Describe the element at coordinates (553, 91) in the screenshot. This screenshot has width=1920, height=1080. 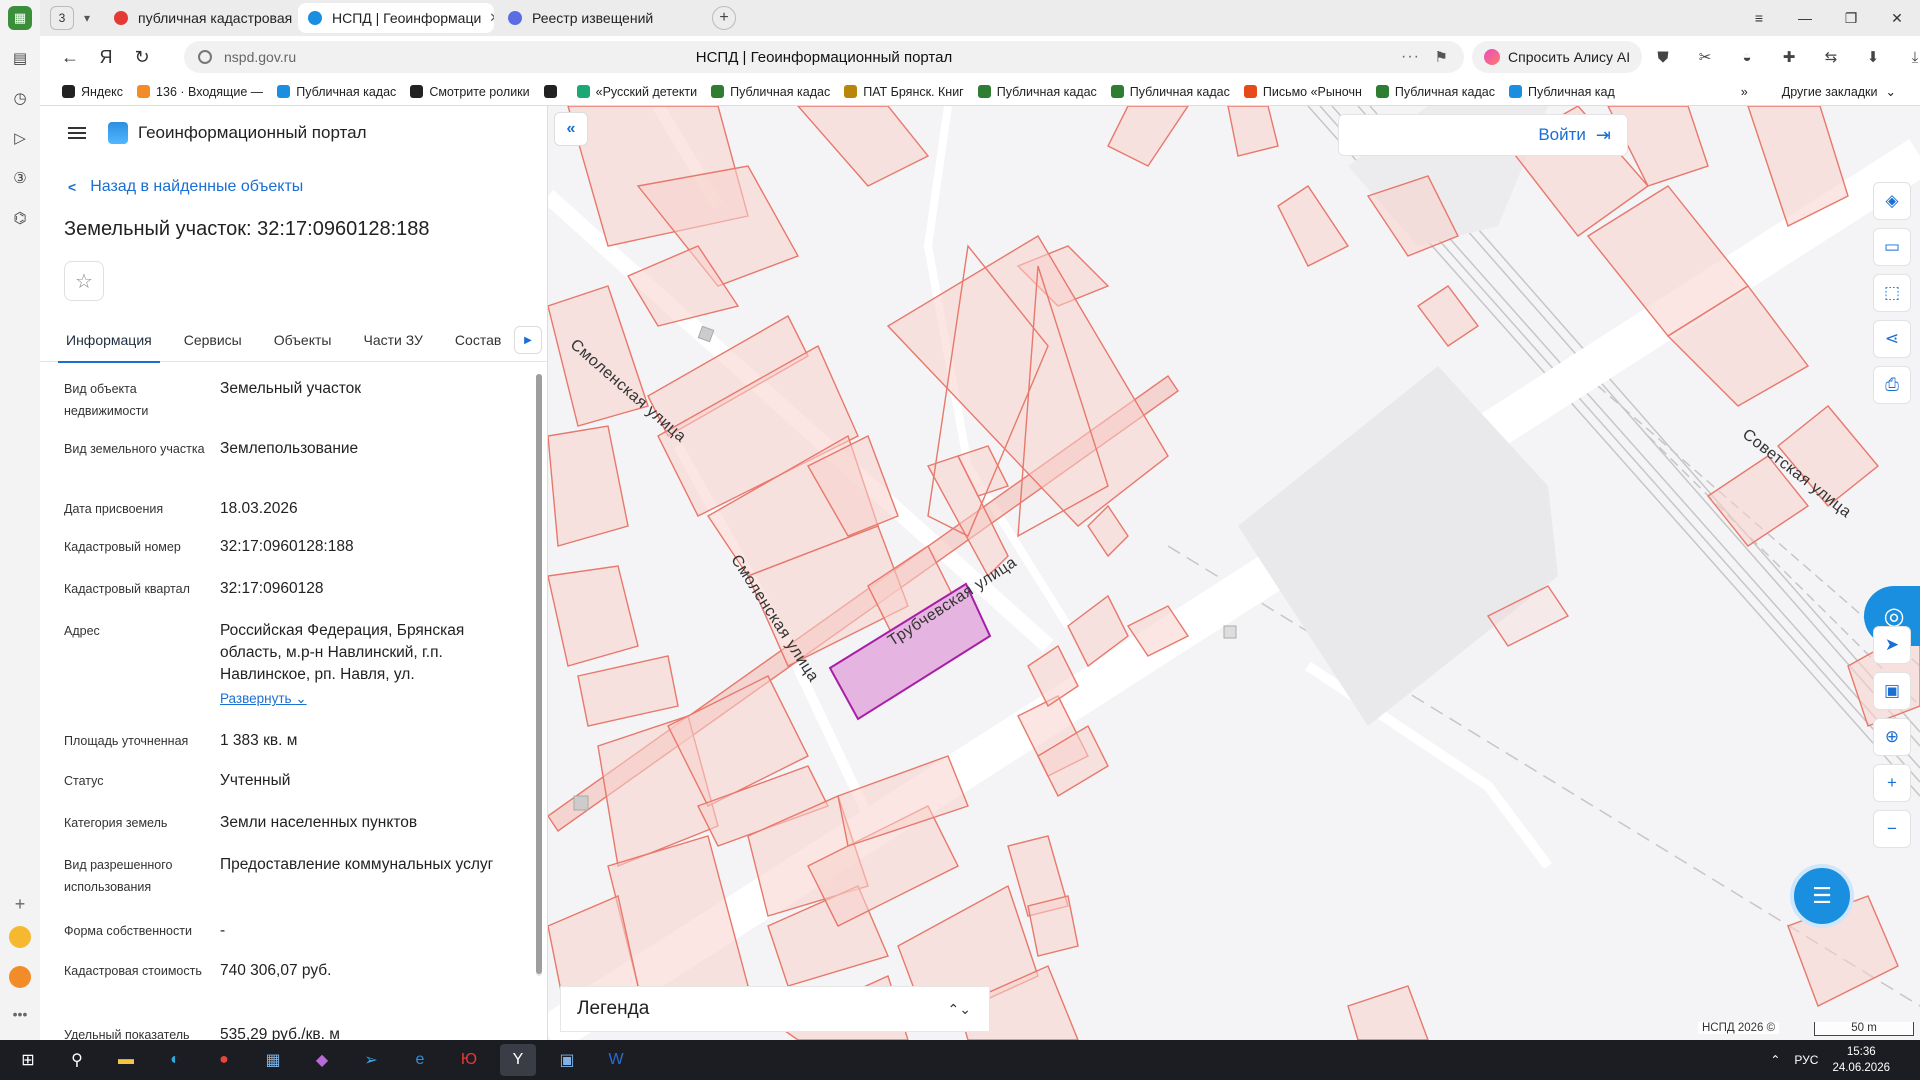
I see `bookmark-item` at that location.